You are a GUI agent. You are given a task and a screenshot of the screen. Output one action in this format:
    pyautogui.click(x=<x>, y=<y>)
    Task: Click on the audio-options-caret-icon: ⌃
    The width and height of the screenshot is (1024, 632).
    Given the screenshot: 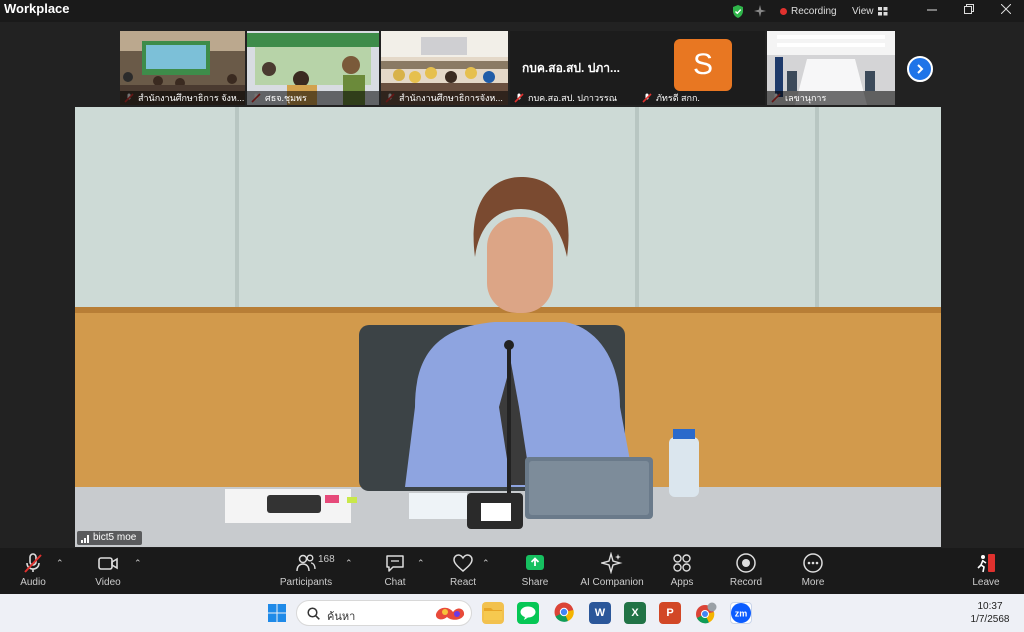 What is the action you would take?
    pyautogui.click(x=60, y=563)
    